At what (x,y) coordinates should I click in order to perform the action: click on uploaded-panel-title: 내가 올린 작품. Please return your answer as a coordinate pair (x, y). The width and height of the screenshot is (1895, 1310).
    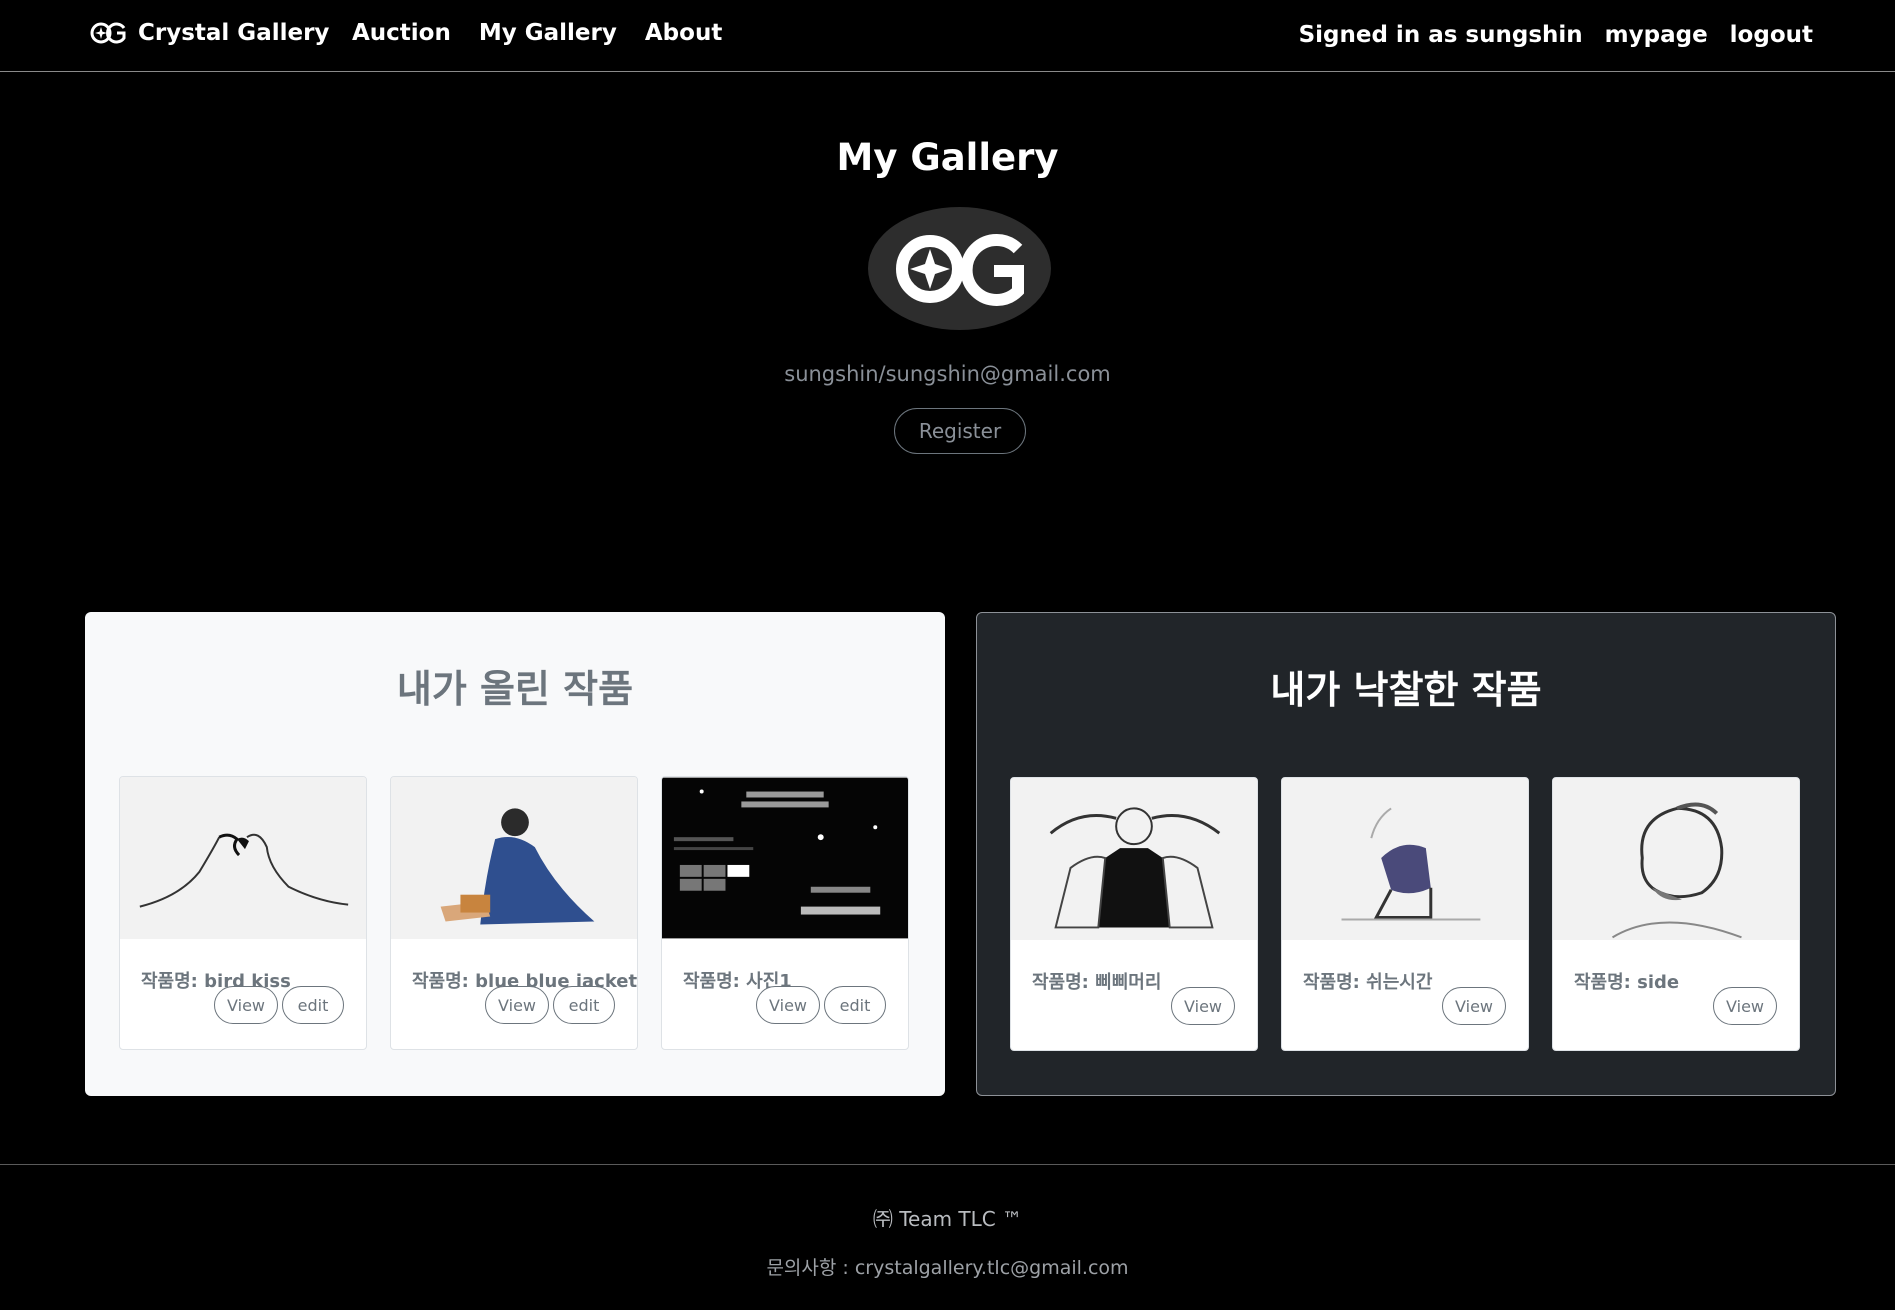
    Looking at the image, I should click on (515, 689).